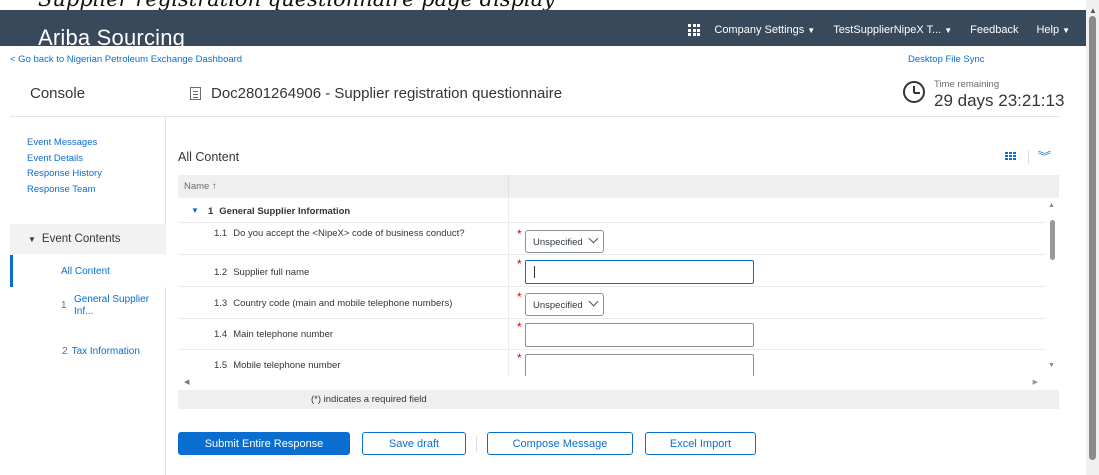 This screenshot has width=1099, height=475. I want to click on code-of-conduct-select: Unspecified, so click(564, 241).